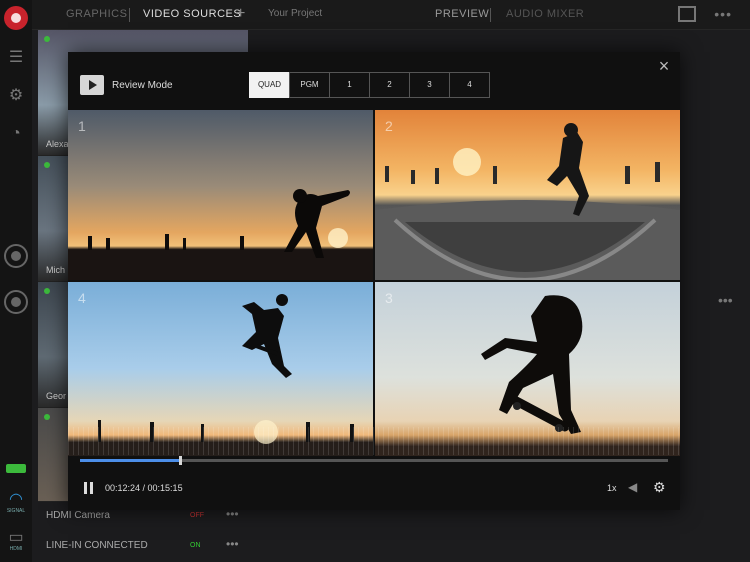 The image size is (750, 562). What do you see at coordinates (89, 488) in the screenshot?
I see `pause-icon` at bounding box center [89, 488].